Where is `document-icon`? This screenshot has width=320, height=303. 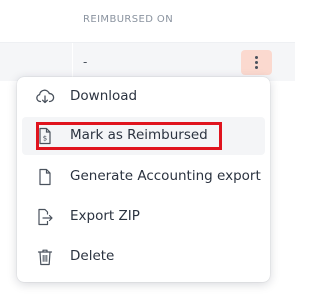 document-icon is located at coordinates (45, 177).